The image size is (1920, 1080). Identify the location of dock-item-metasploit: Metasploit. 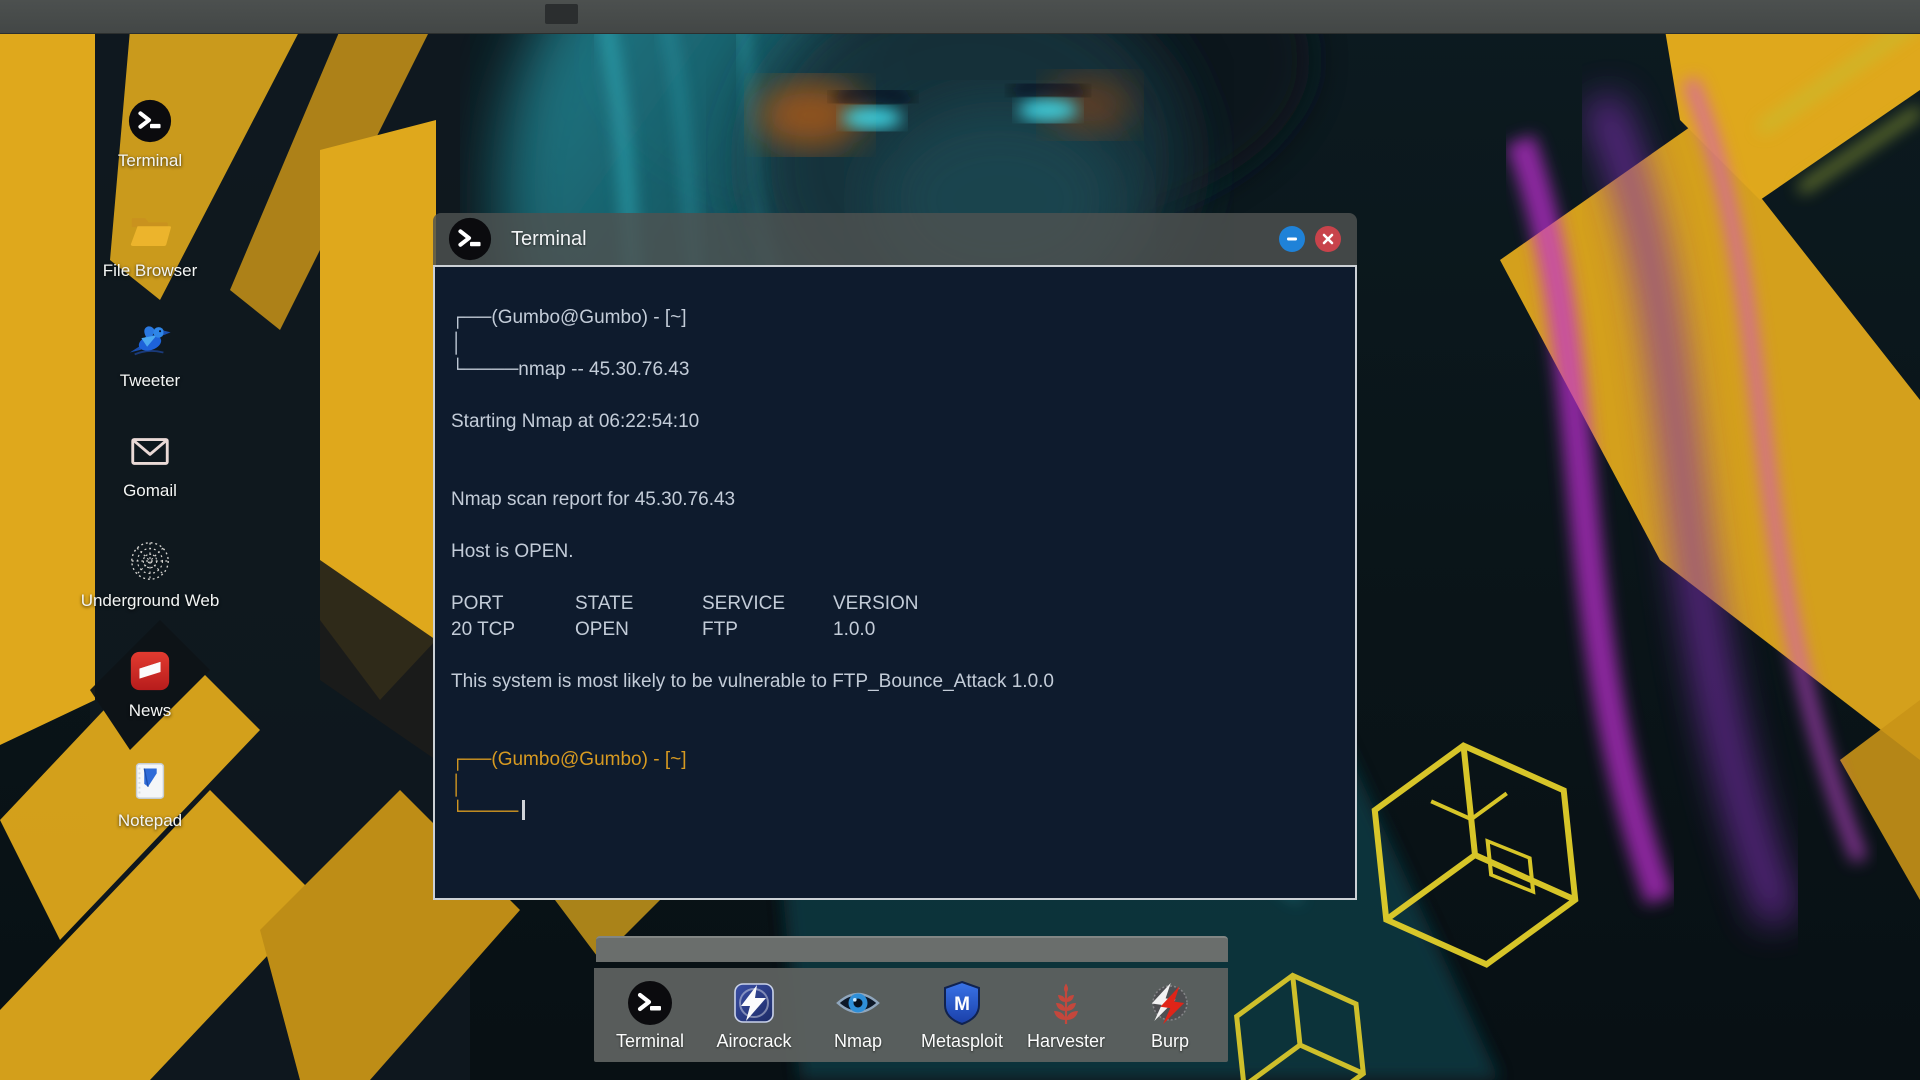
(962, 1015).